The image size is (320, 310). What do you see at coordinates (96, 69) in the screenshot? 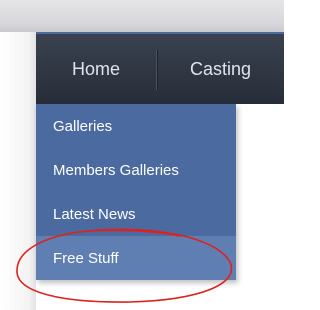
I see `nav-item-home: Home` at bounding box center [96, 69].